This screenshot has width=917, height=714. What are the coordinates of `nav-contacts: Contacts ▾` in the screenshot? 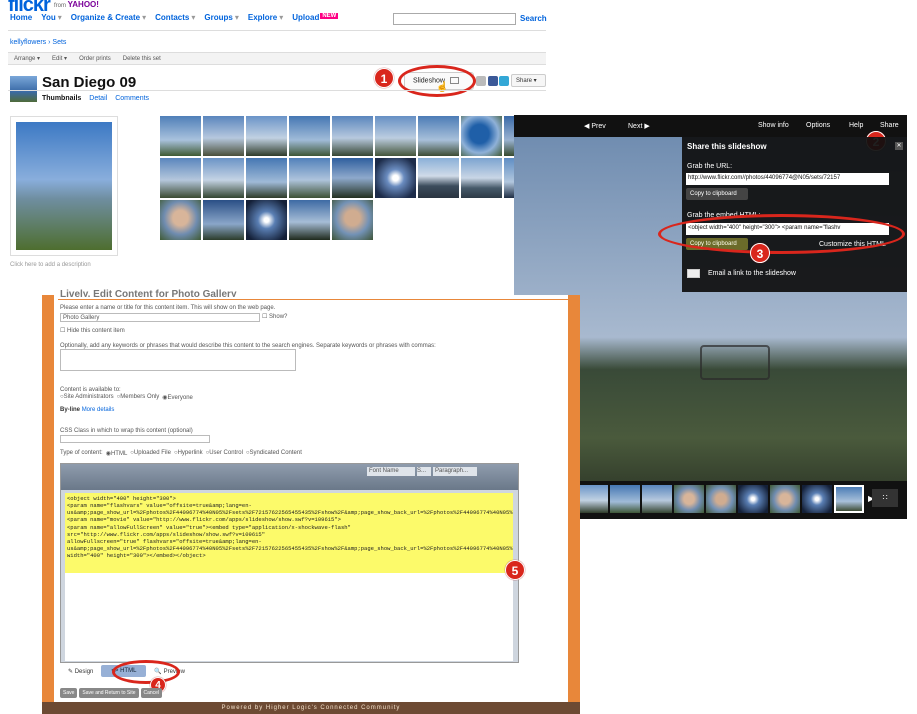 It's located at (175, 19).